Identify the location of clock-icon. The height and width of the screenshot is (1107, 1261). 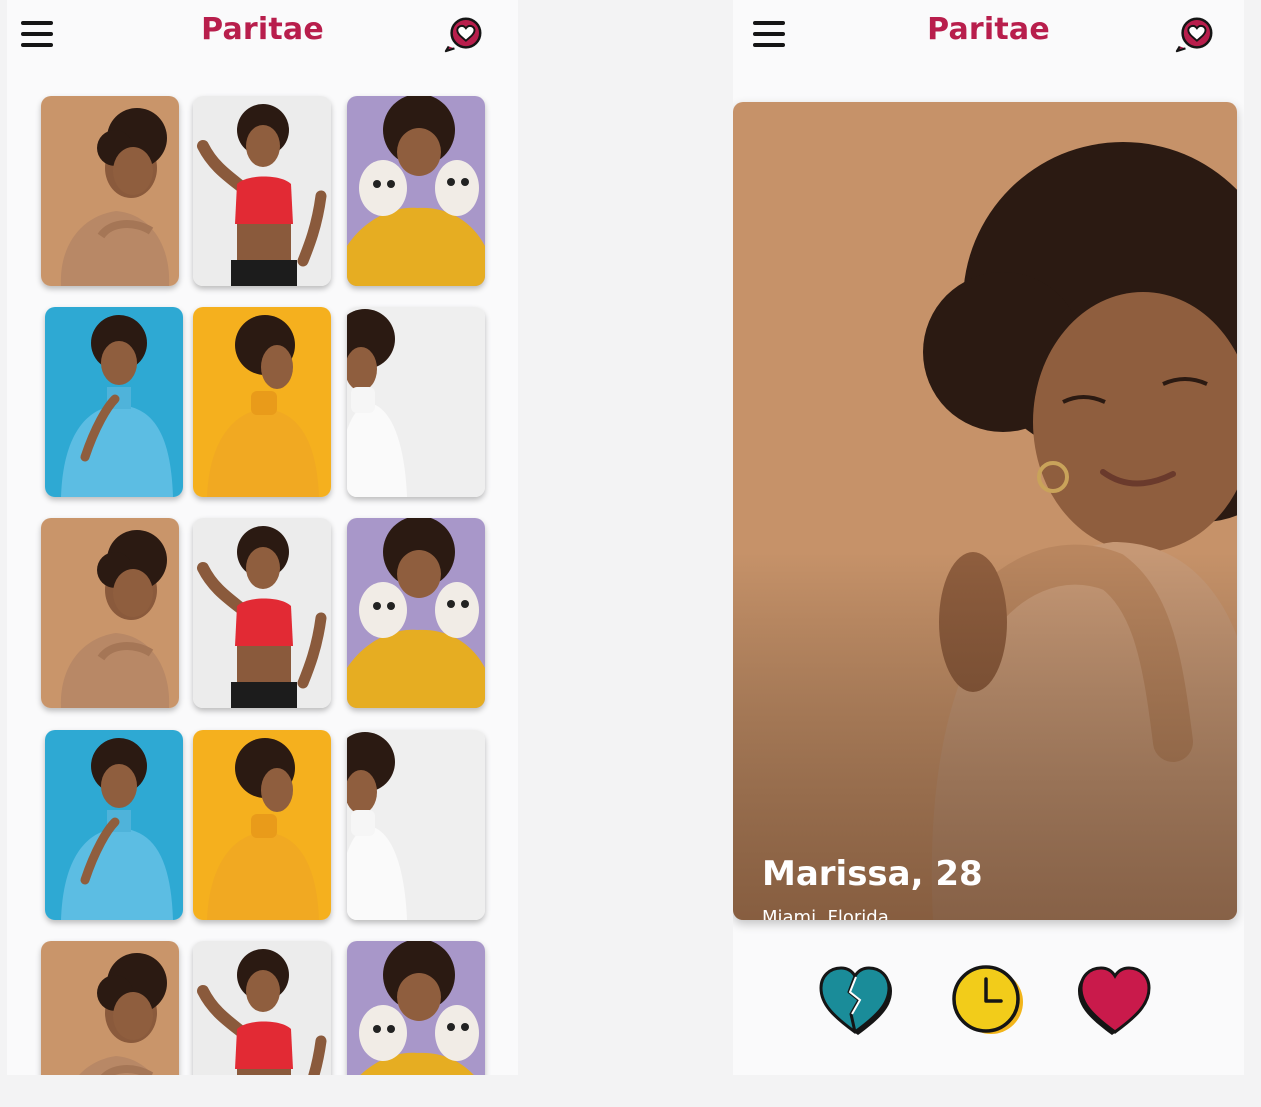
(987, 1000).